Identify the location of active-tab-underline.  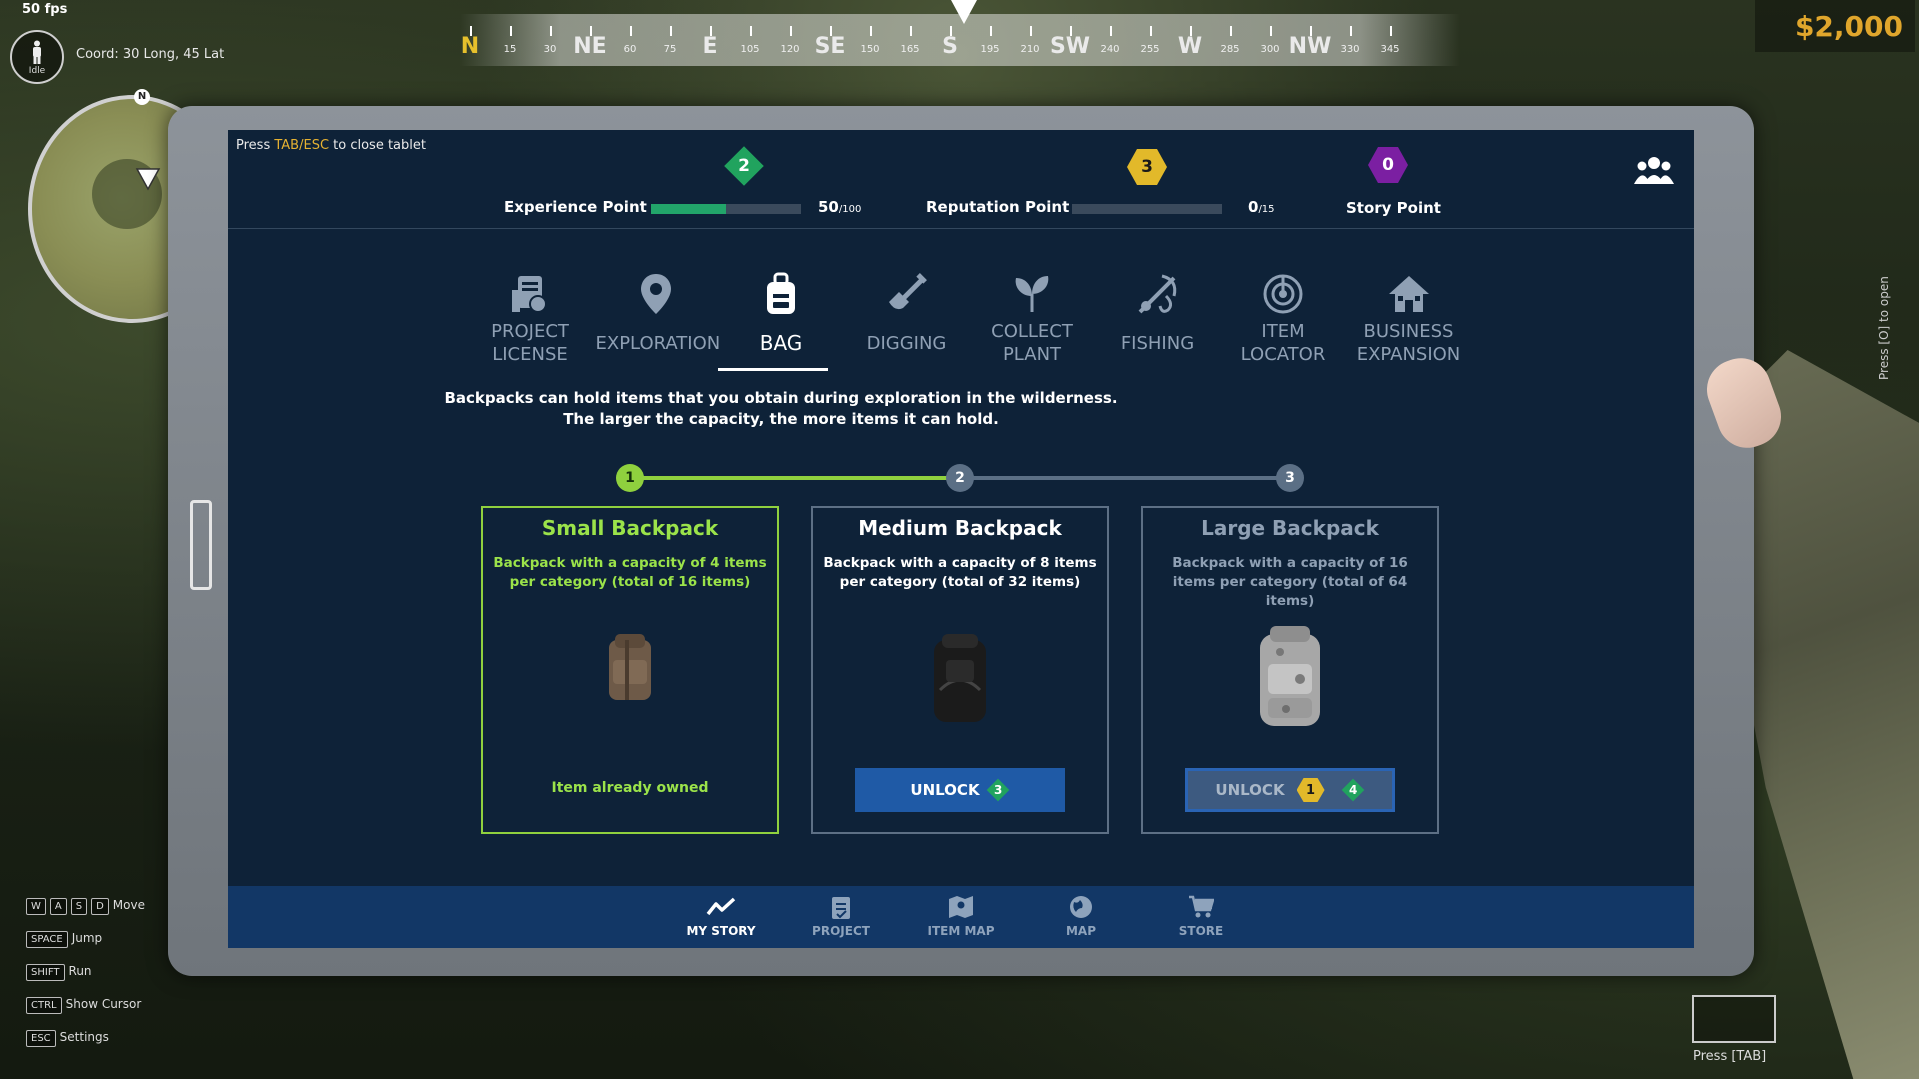
(773, 369).